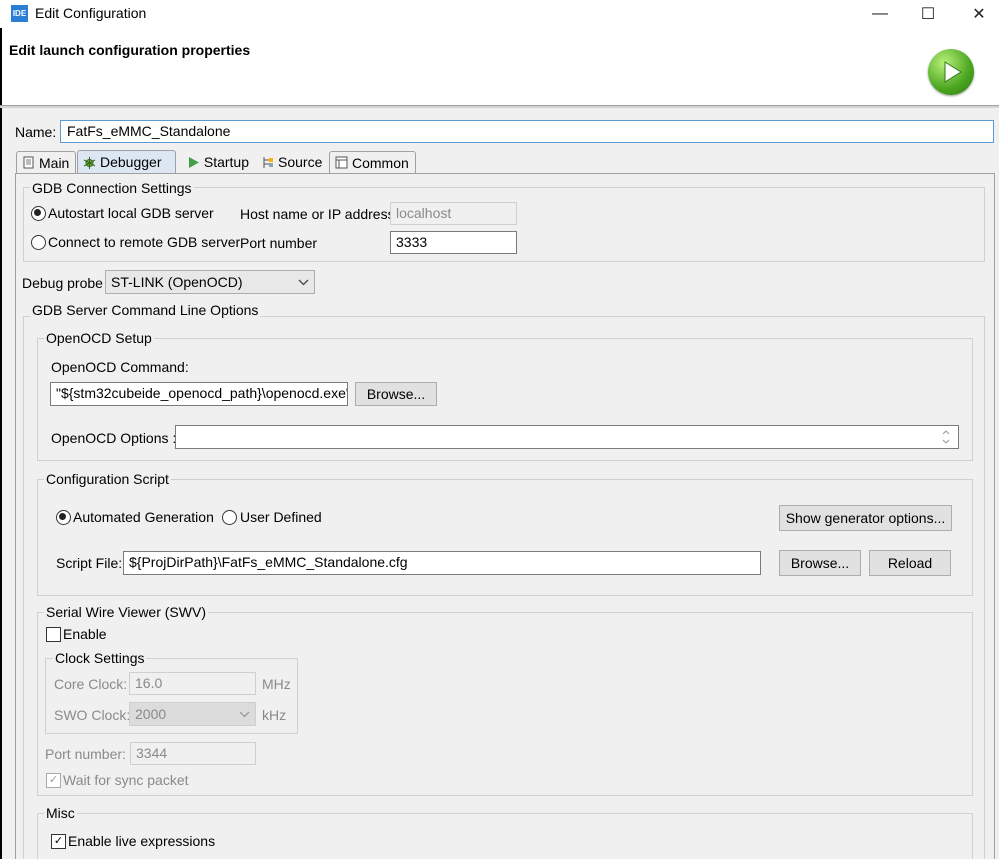 The height and width of the screenshot is (859, 999). I want to click on remote-label: Connect to remote GDB server, so click(144, 242).